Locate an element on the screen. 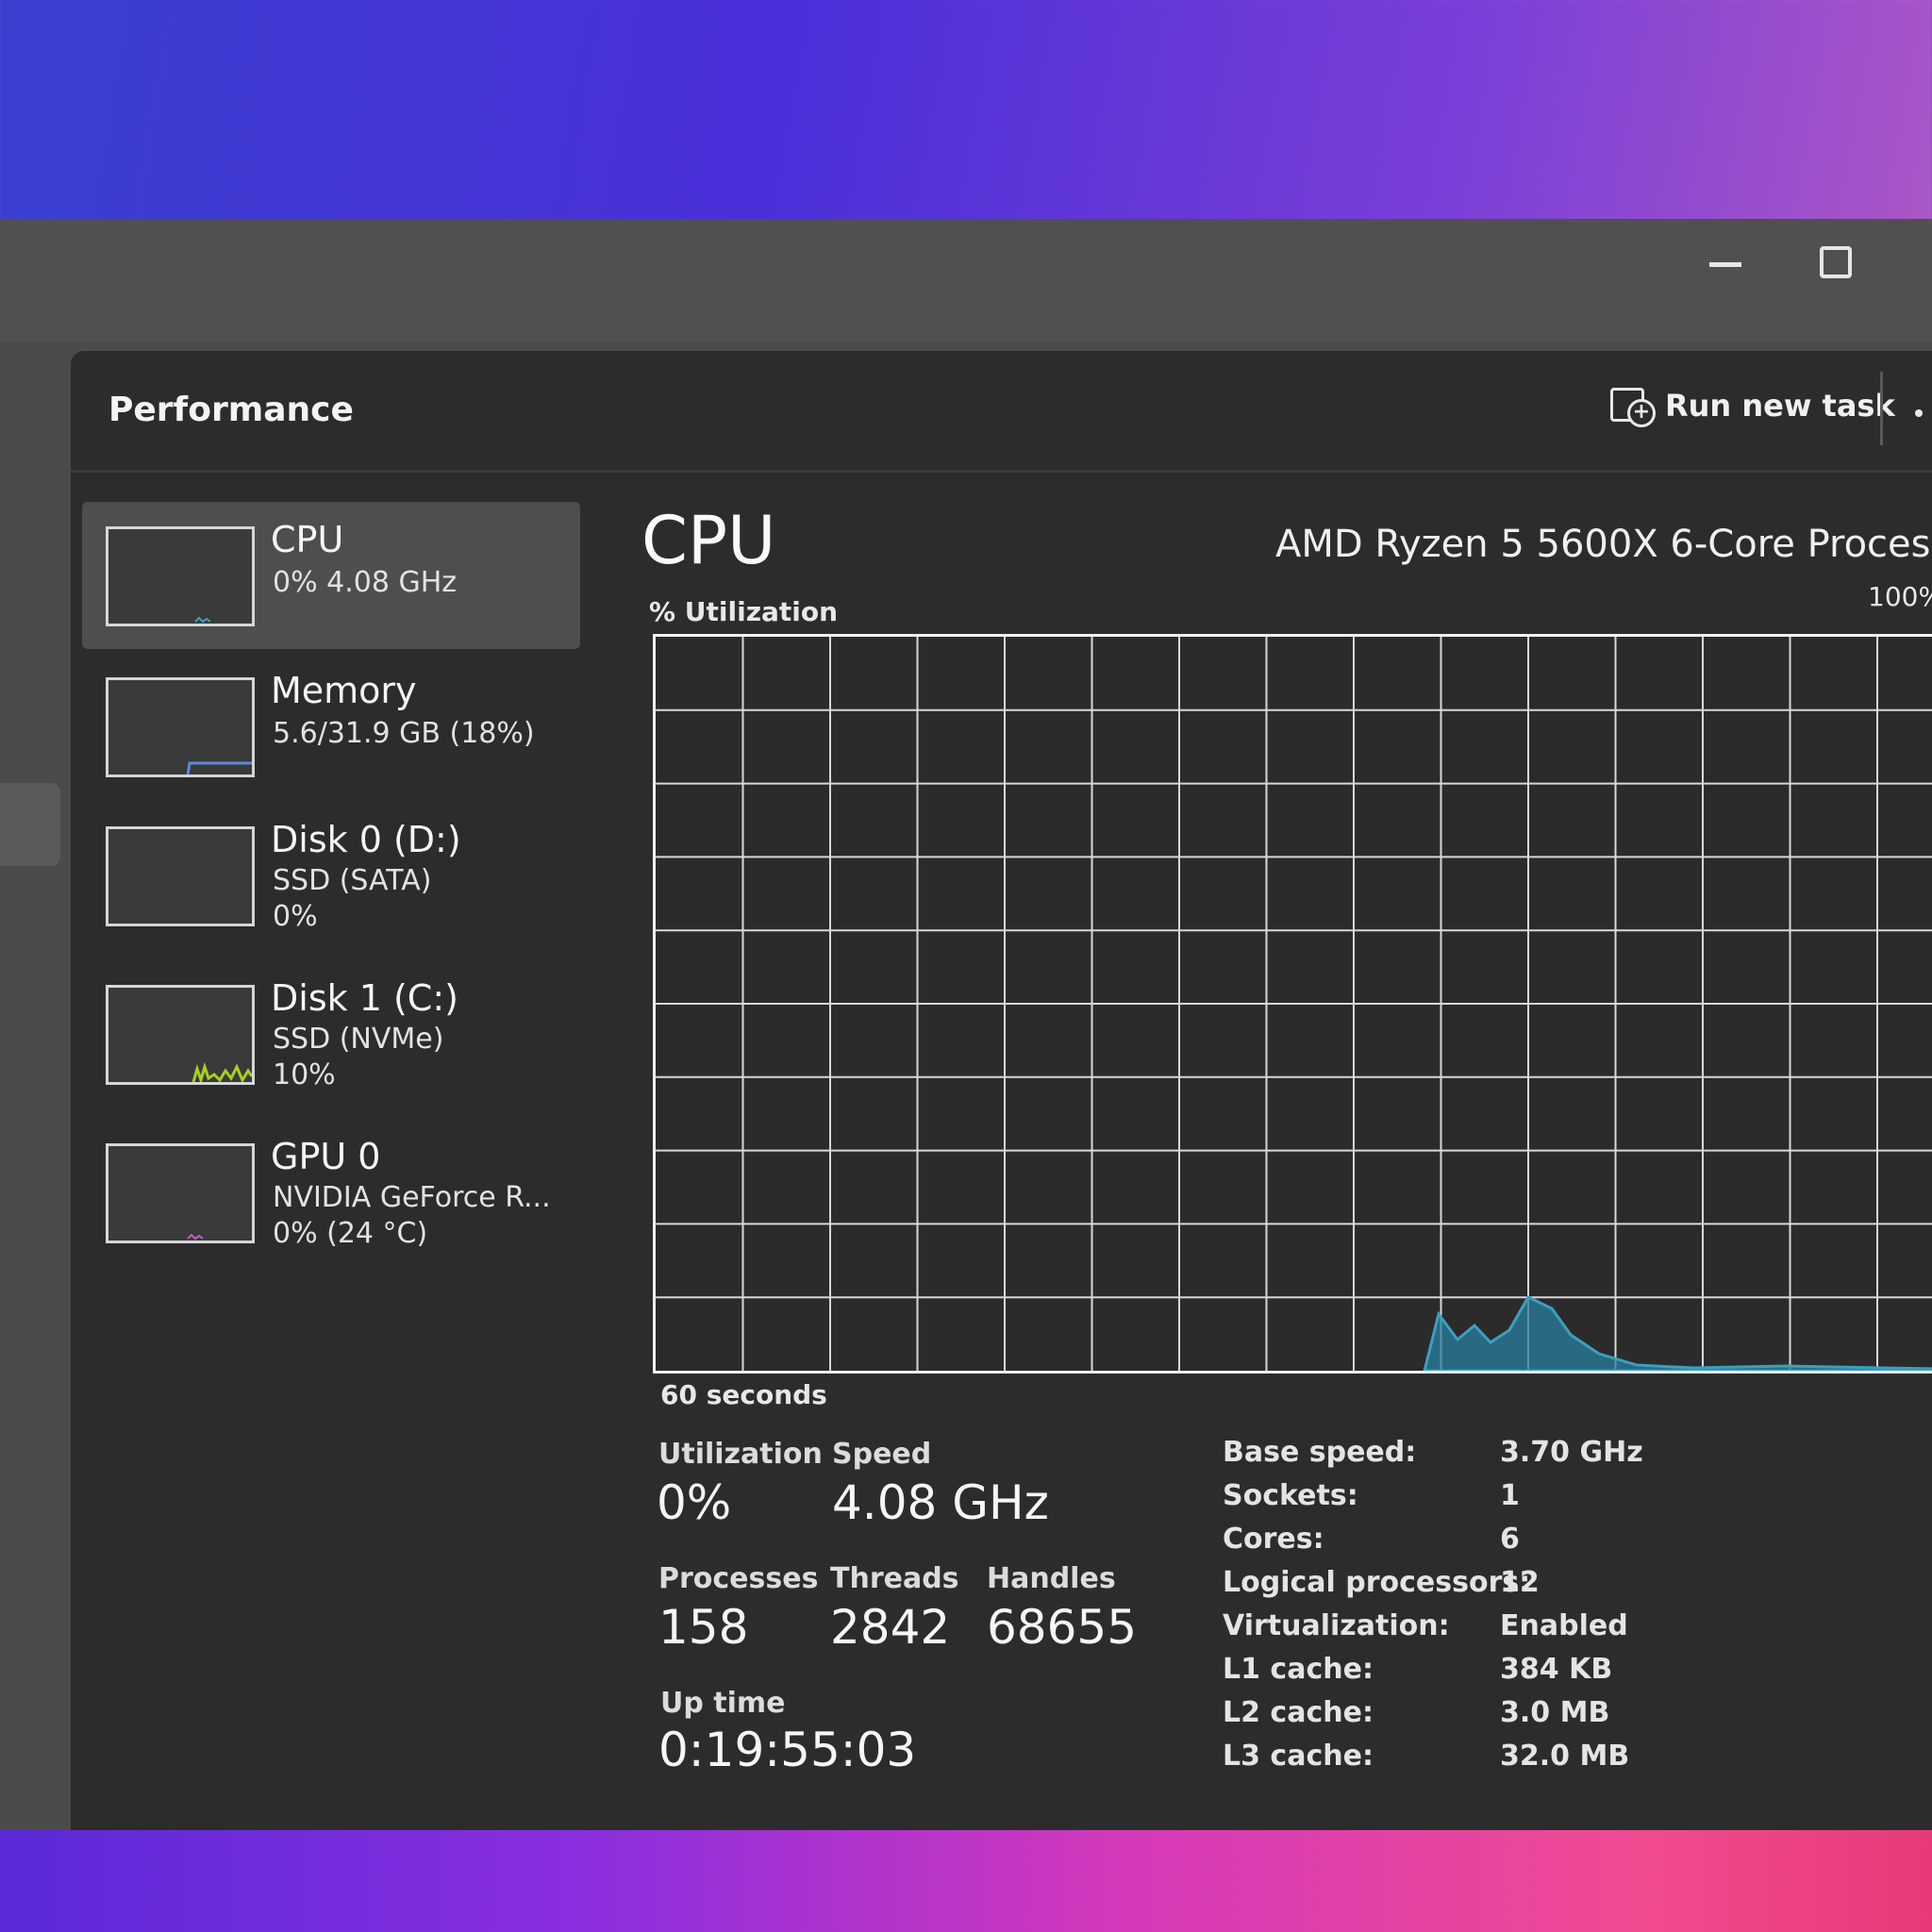  speed-value: 4.08 GHz is located at coordinates (941, 1503).